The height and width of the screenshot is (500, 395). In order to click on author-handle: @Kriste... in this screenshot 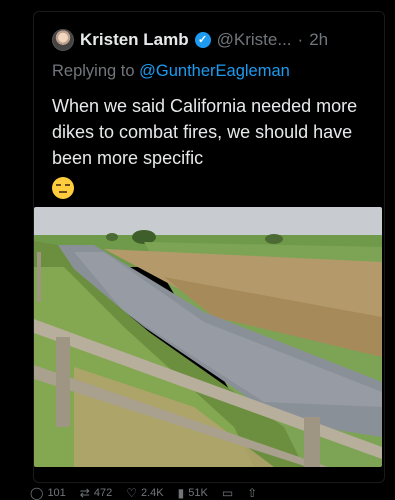, I will do `click(254, 40)`.